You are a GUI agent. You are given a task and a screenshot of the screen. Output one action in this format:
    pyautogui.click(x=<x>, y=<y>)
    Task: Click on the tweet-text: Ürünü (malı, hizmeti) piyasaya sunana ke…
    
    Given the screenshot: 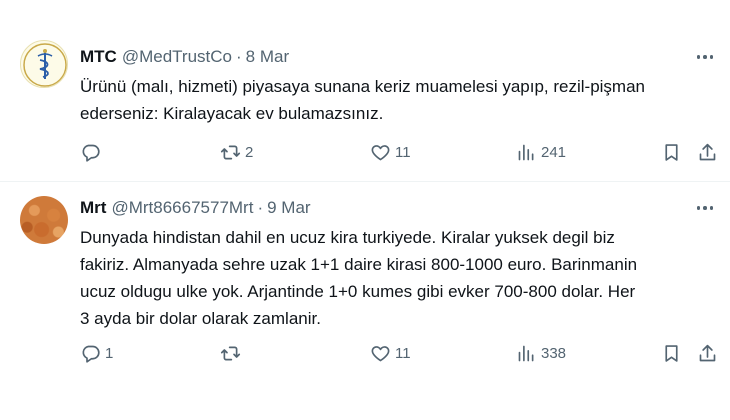 What is the action you would take?
    pyautogui.click(x=362, y=100)
    